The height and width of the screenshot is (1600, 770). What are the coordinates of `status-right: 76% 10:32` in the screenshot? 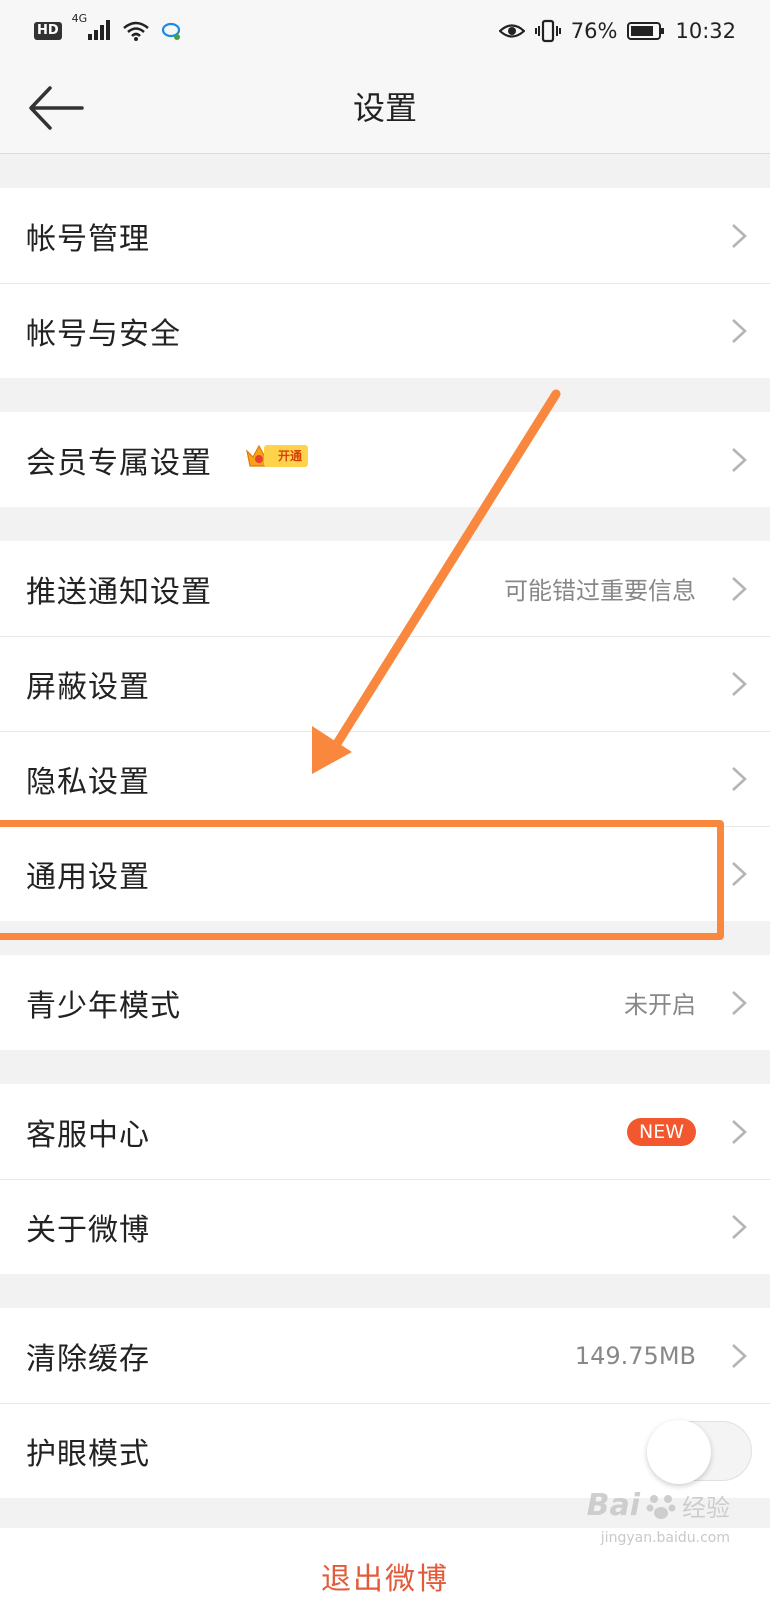 It's located at (617, 31).